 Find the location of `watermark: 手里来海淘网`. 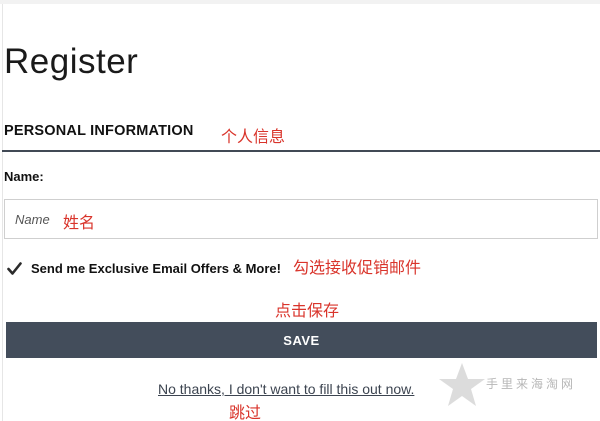

watermark: 手里来海淘网 is located at coordinates (516, 385).